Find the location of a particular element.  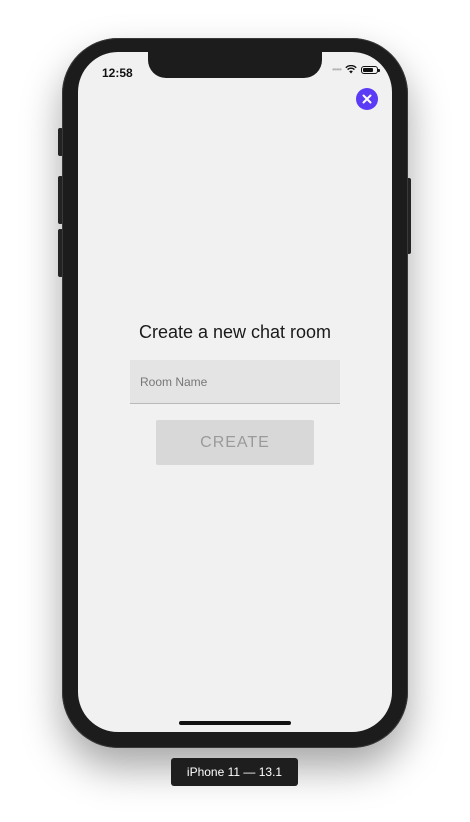

home-indicator is located at coordinates (235, 723).